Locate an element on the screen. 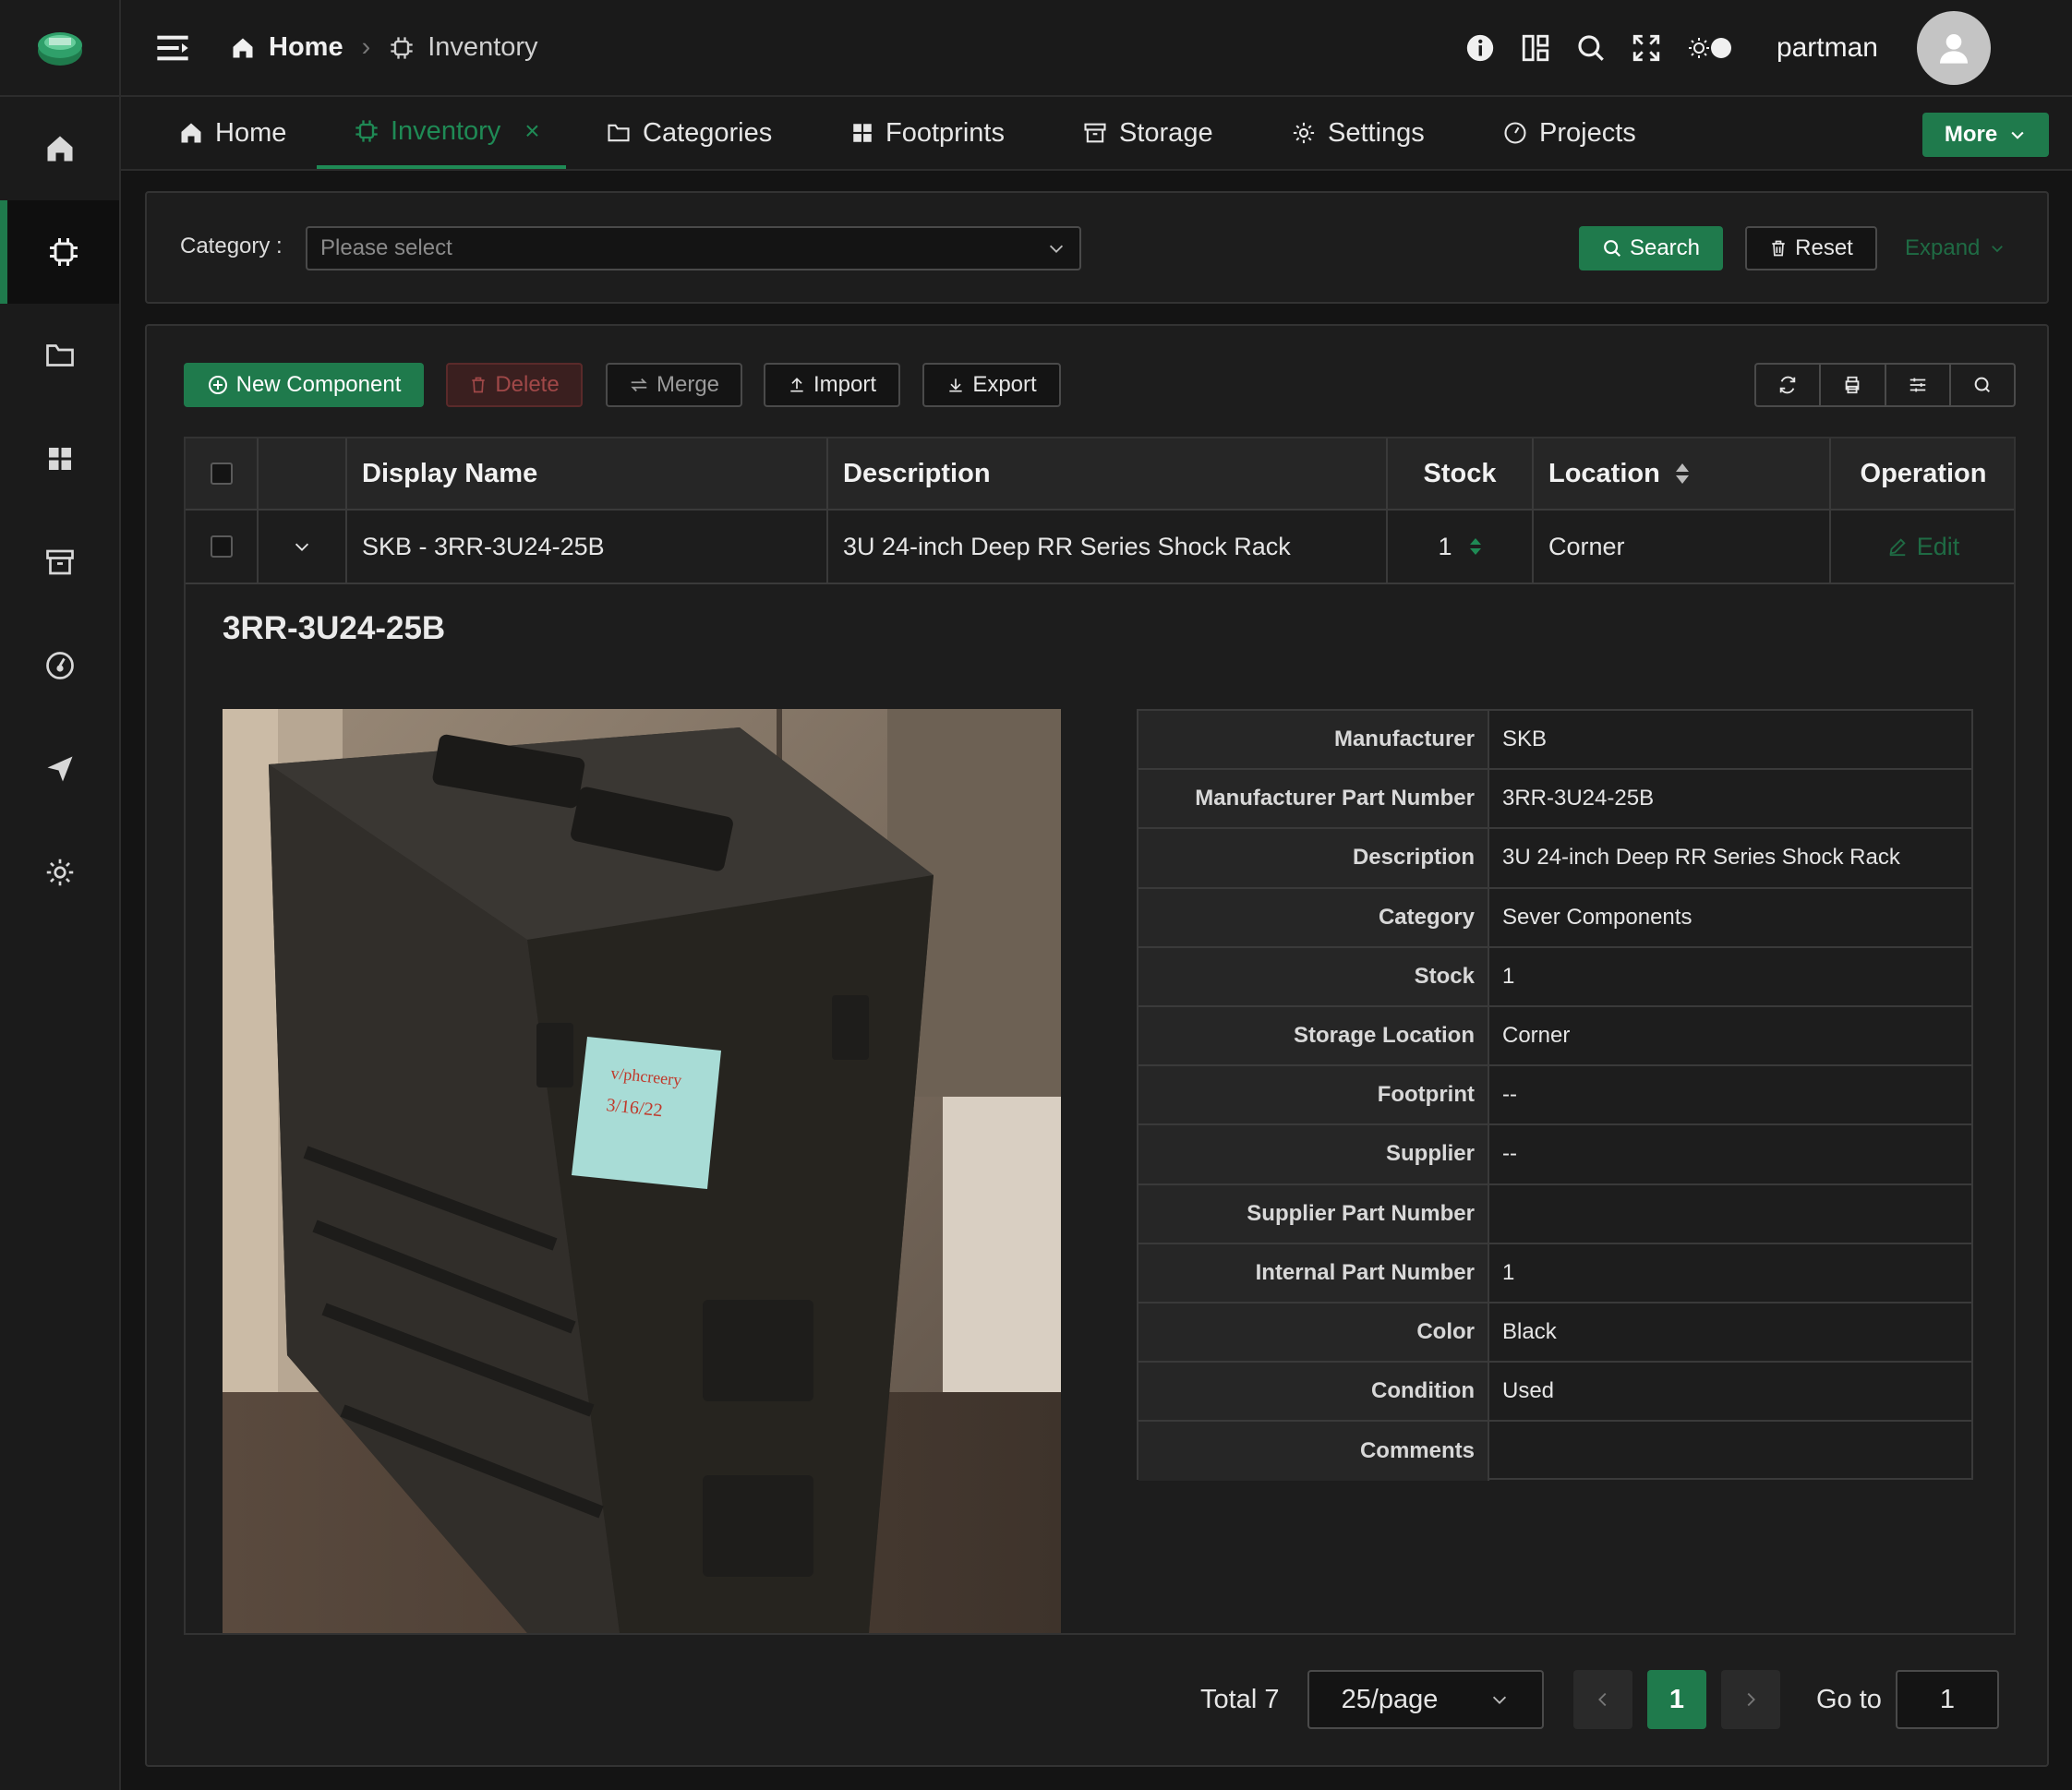 This screenshot has width=2072, height=1790. breadcrumb-home: Home is located at coordinates (286, 47).